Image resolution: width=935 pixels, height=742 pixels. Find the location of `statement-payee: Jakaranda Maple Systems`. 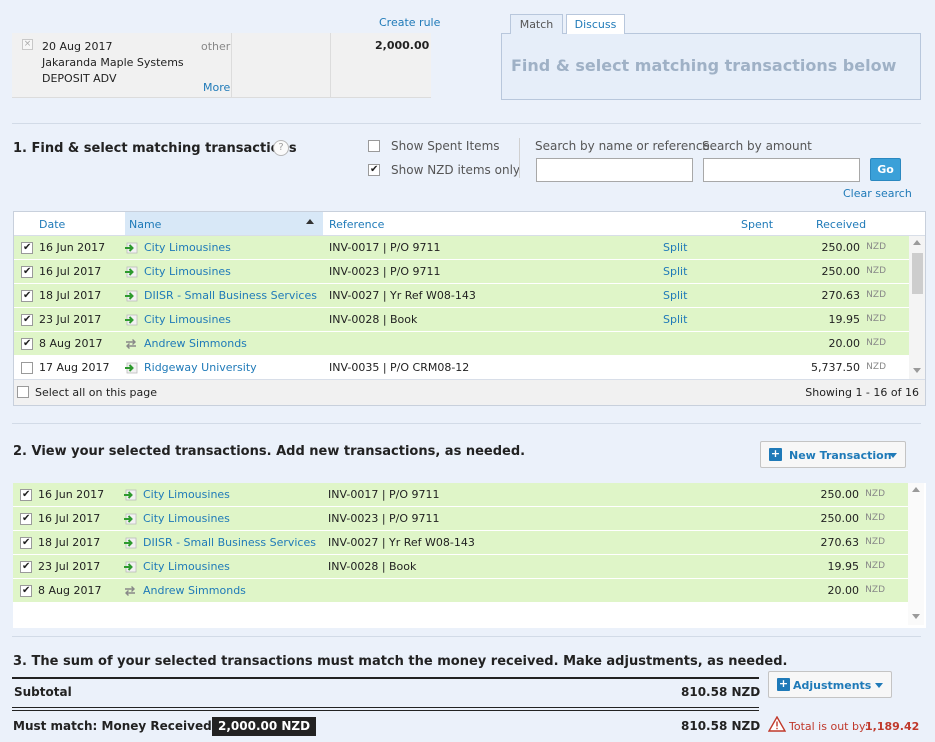

statement-payee: Jakaranda Maple Systems is located at coordinates (113, 62).